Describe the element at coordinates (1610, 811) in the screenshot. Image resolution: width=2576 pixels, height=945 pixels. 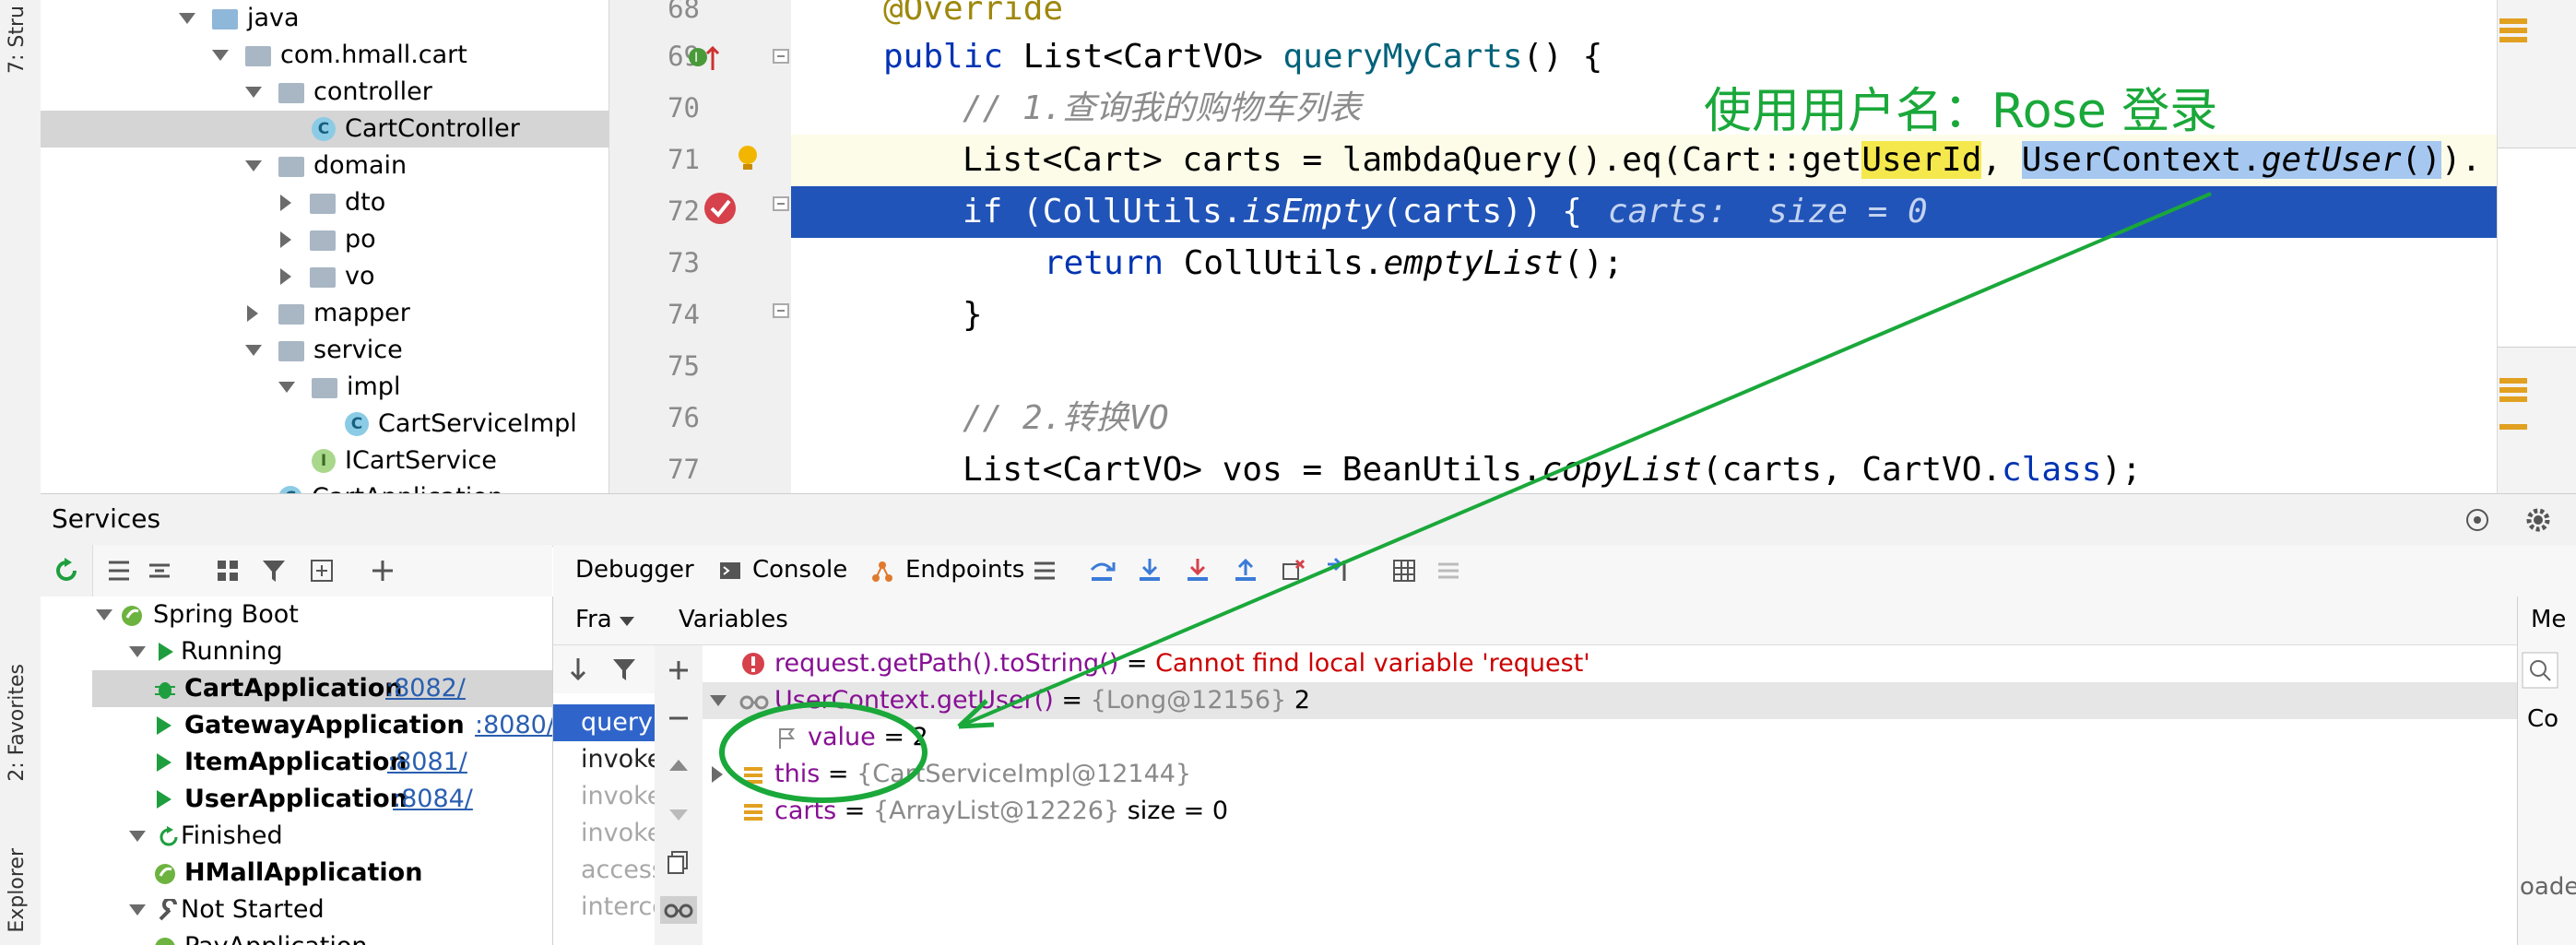
I see `variable-row-carts: carts = {ArrayList@12226} size = 0` at that location.